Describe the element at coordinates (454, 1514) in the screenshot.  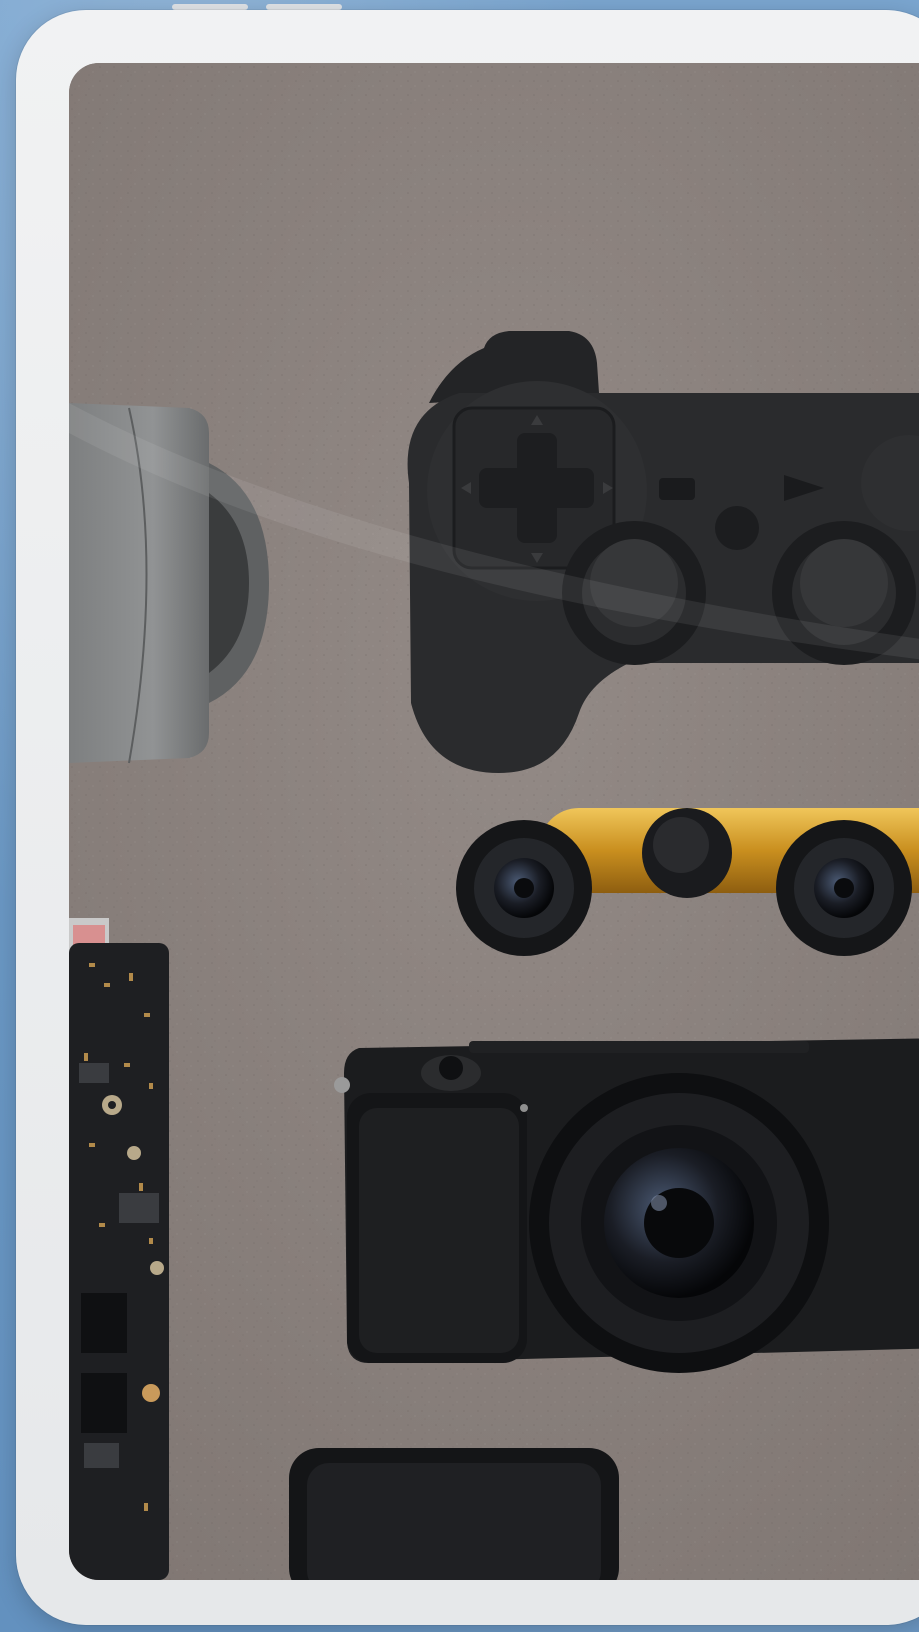
I see `phone-case-icon` at that location.